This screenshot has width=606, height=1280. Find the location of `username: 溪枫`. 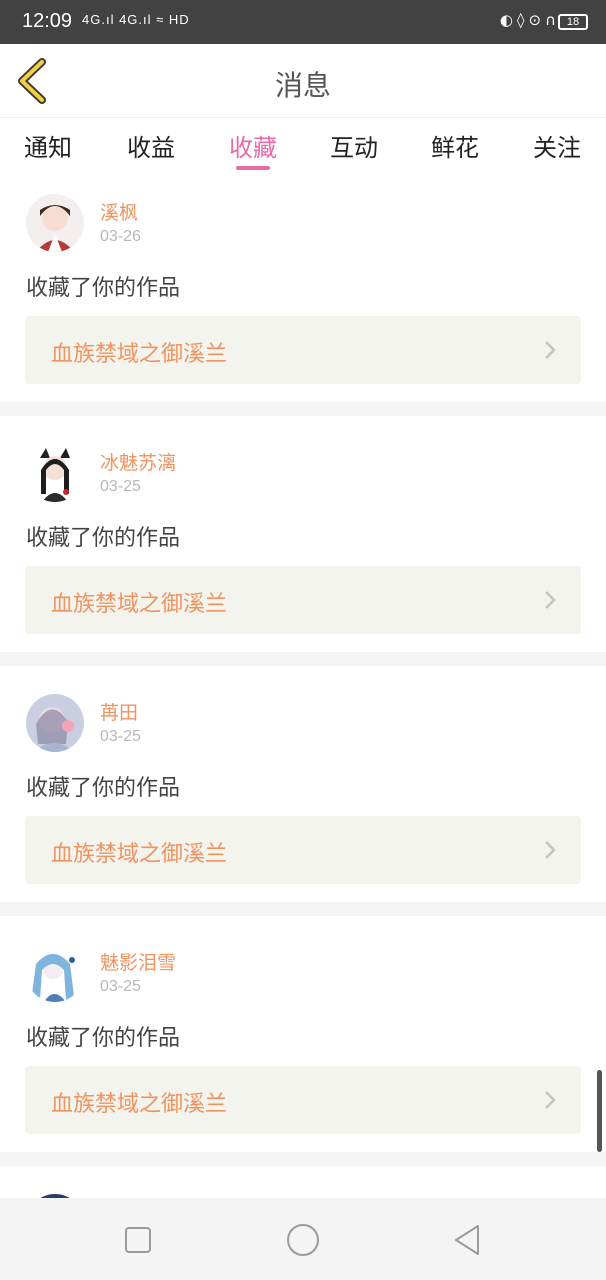

username: 溪枫 is located at coordinates (119, 211).